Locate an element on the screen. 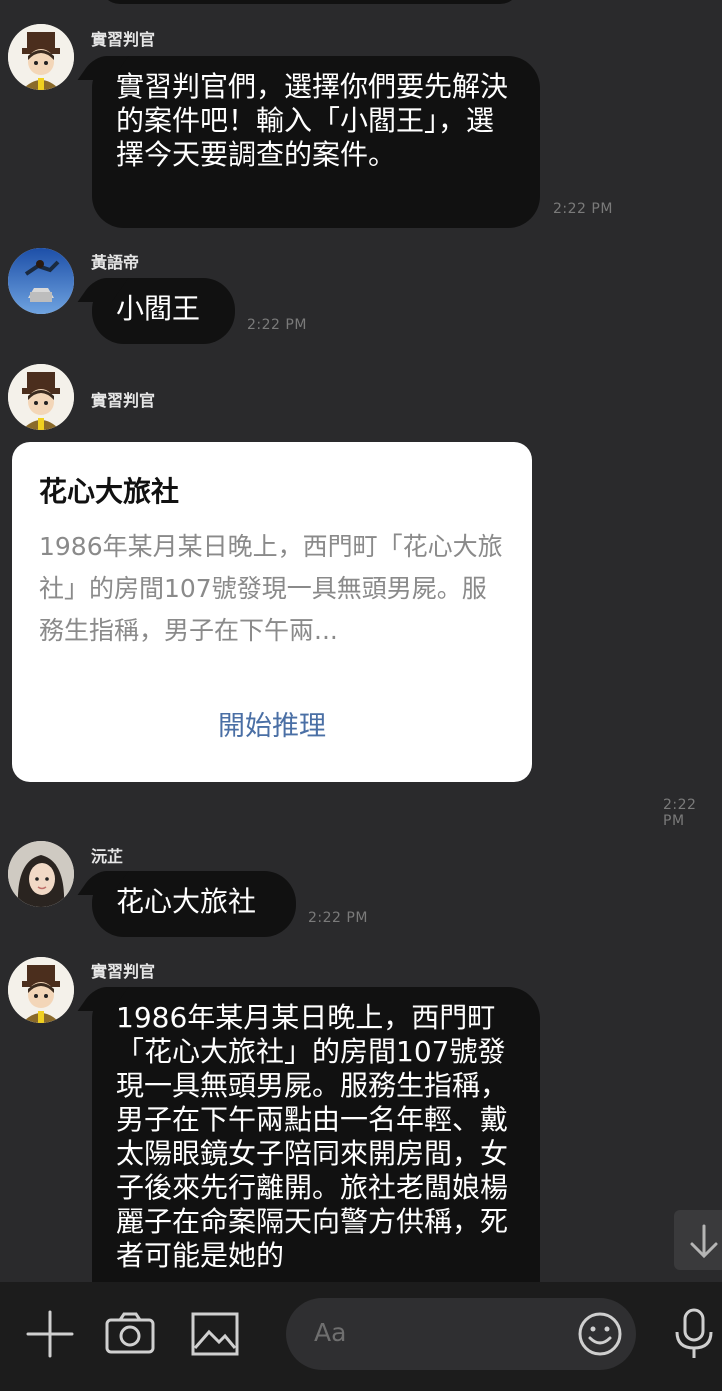 The width and height of the screenshot is (722, 1391). message-text: 花心大旅社 is located at coordinates (186, 901).